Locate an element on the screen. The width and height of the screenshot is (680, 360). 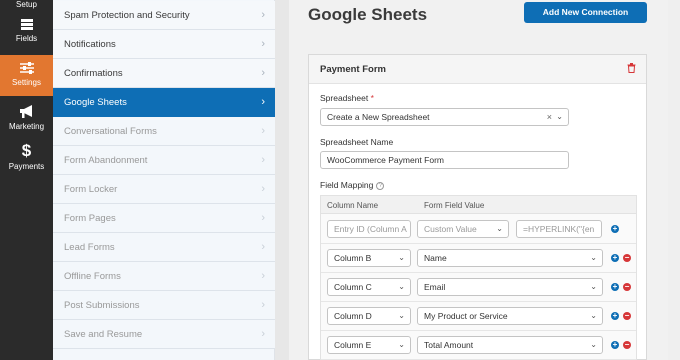
add-new-connection-button: Add New Connection is located at coordinates (585, 12).